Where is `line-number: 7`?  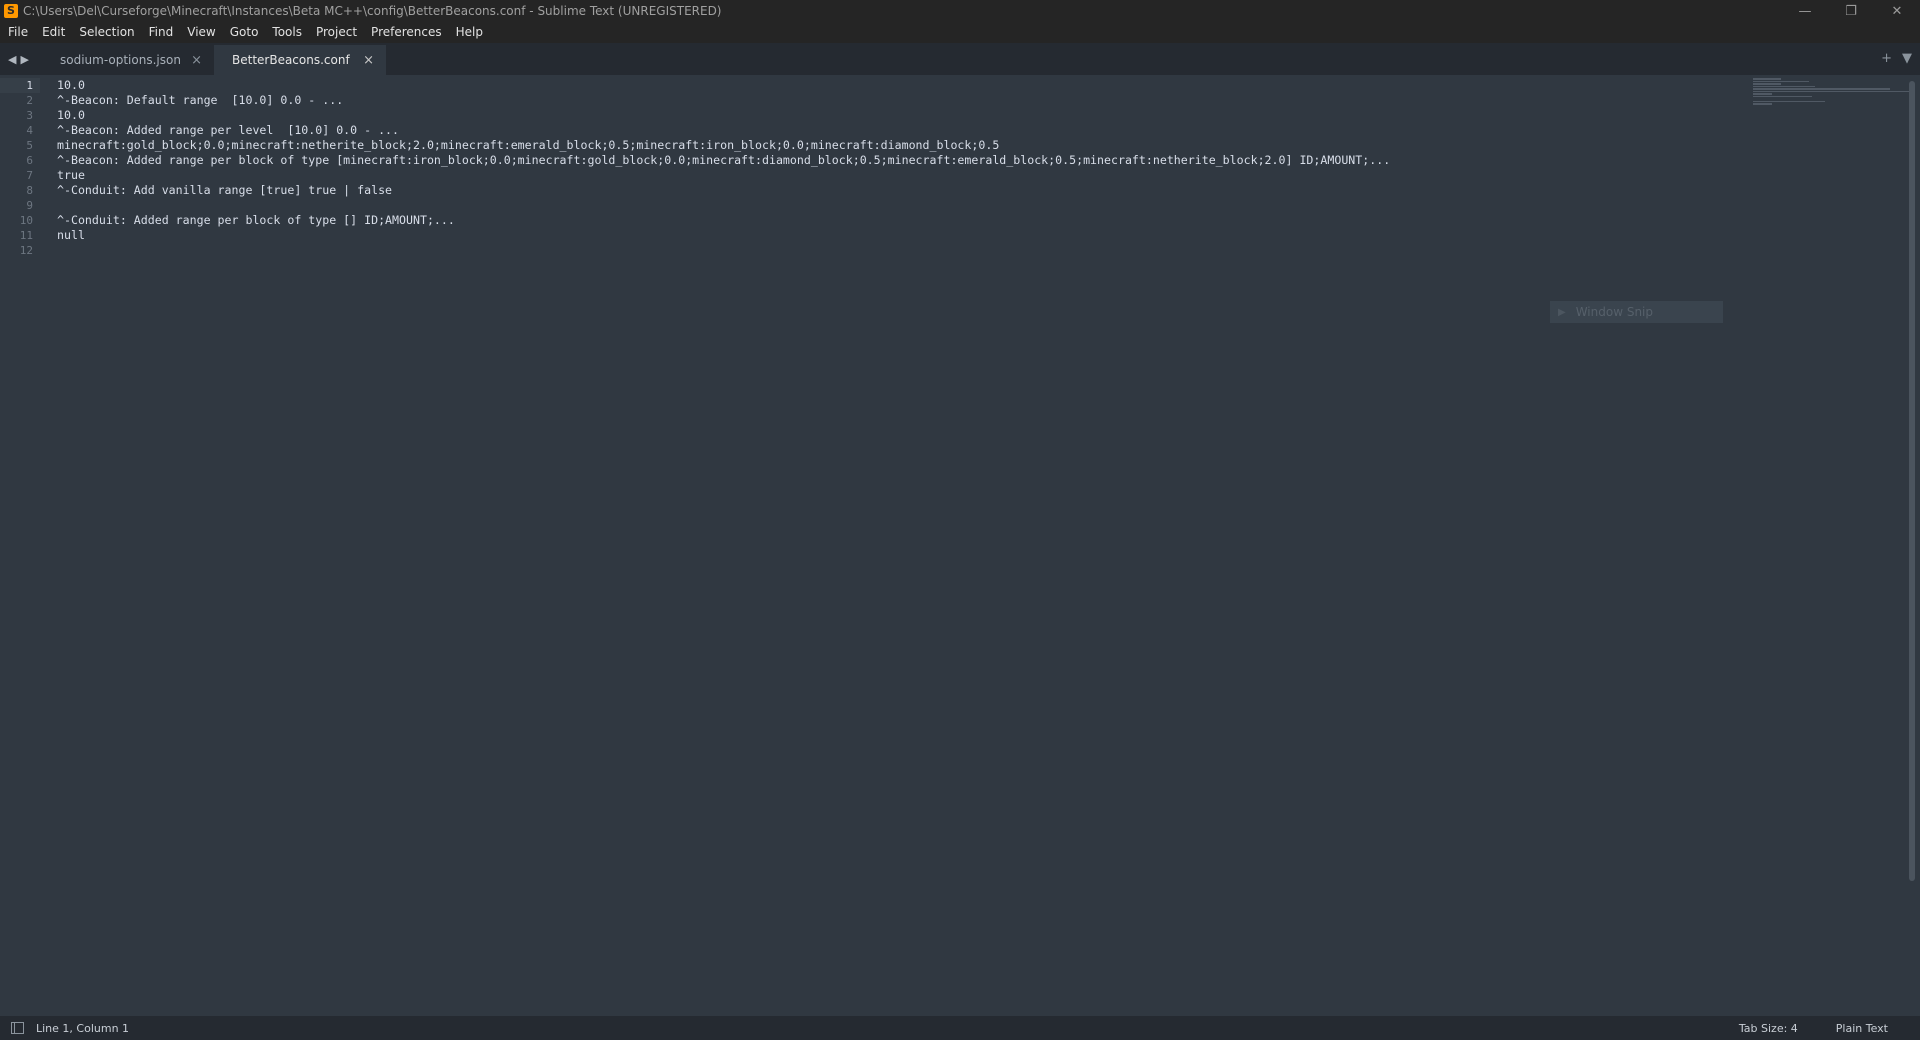
line-number: 7 is located at coordinates (29, 175).